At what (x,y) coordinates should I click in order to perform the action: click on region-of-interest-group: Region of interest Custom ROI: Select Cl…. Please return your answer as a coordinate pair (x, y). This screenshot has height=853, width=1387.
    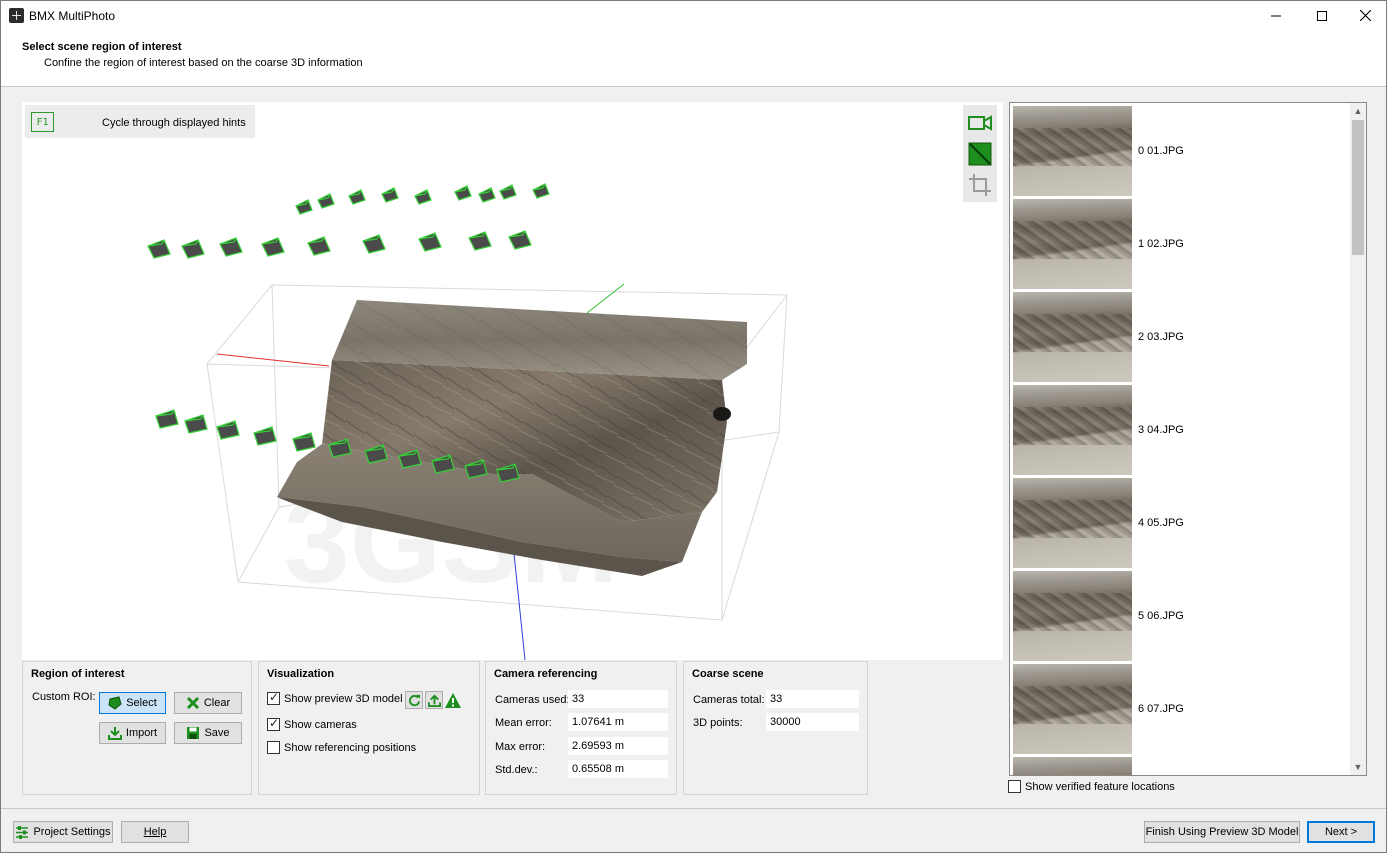
    Looking at the image, I should click on (137, 728).